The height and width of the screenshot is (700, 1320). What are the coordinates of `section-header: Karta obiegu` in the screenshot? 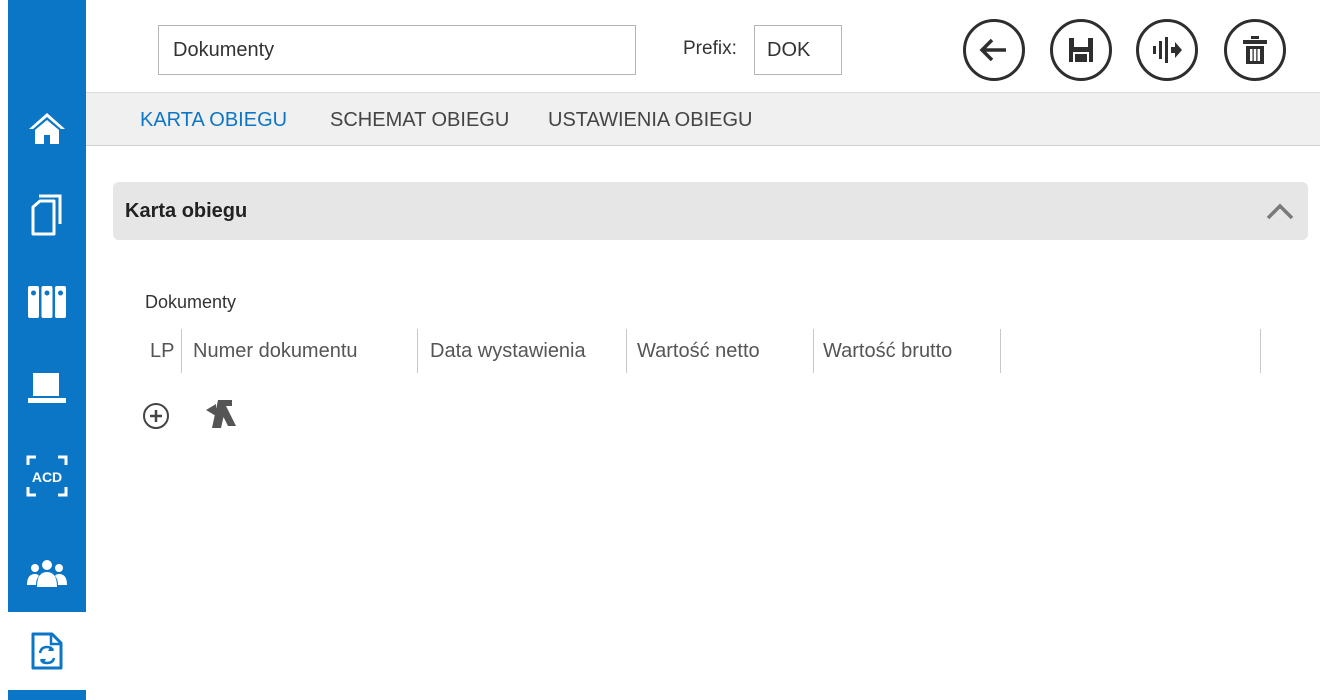 It's located at (710, 211).